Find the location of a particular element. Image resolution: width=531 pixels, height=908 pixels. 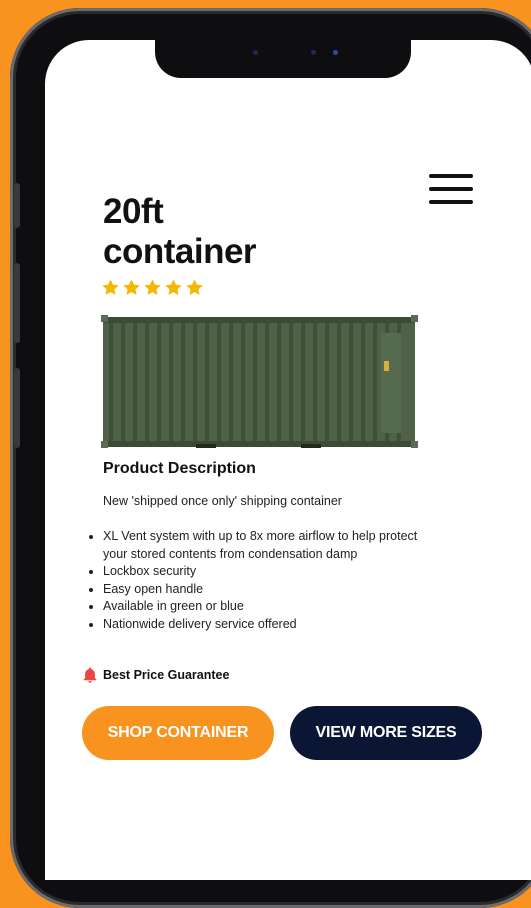

star-rating is located at coordinates (152, 287).